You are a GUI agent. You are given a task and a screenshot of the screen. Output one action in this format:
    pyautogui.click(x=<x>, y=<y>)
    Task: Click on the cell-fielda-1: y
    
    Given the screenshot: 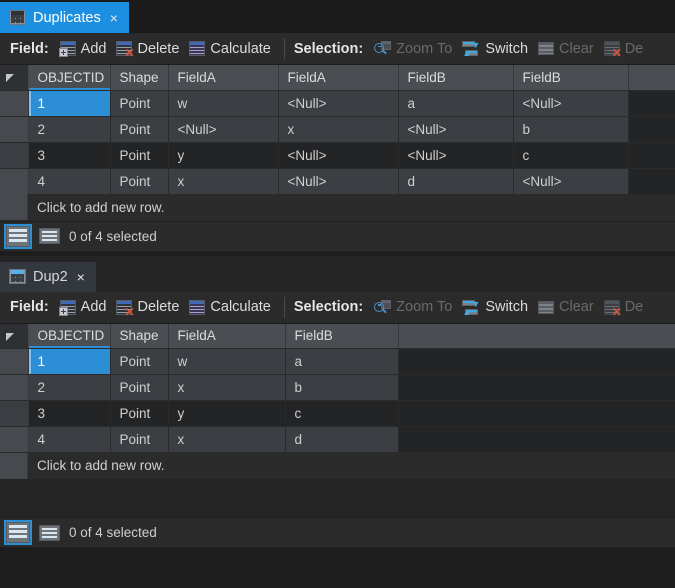 What is the action you would take?
    pyautogui.click(x=223, y=155)
    